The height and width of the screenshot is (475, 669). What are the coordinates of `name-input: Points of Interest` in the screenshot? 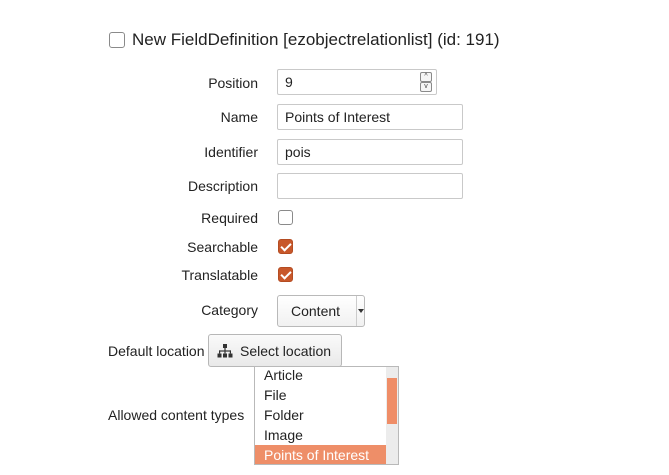 It's located at (370, 117).